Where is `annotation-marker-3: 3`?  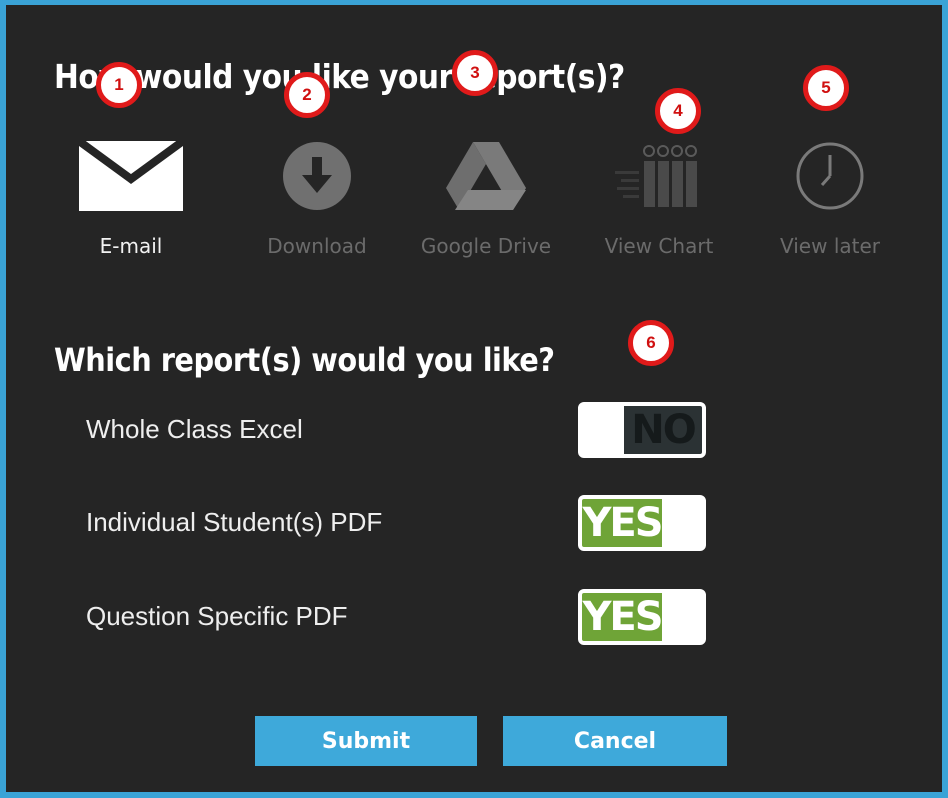
annotation-marker-3: 3 is located at coordinates (475, 73).